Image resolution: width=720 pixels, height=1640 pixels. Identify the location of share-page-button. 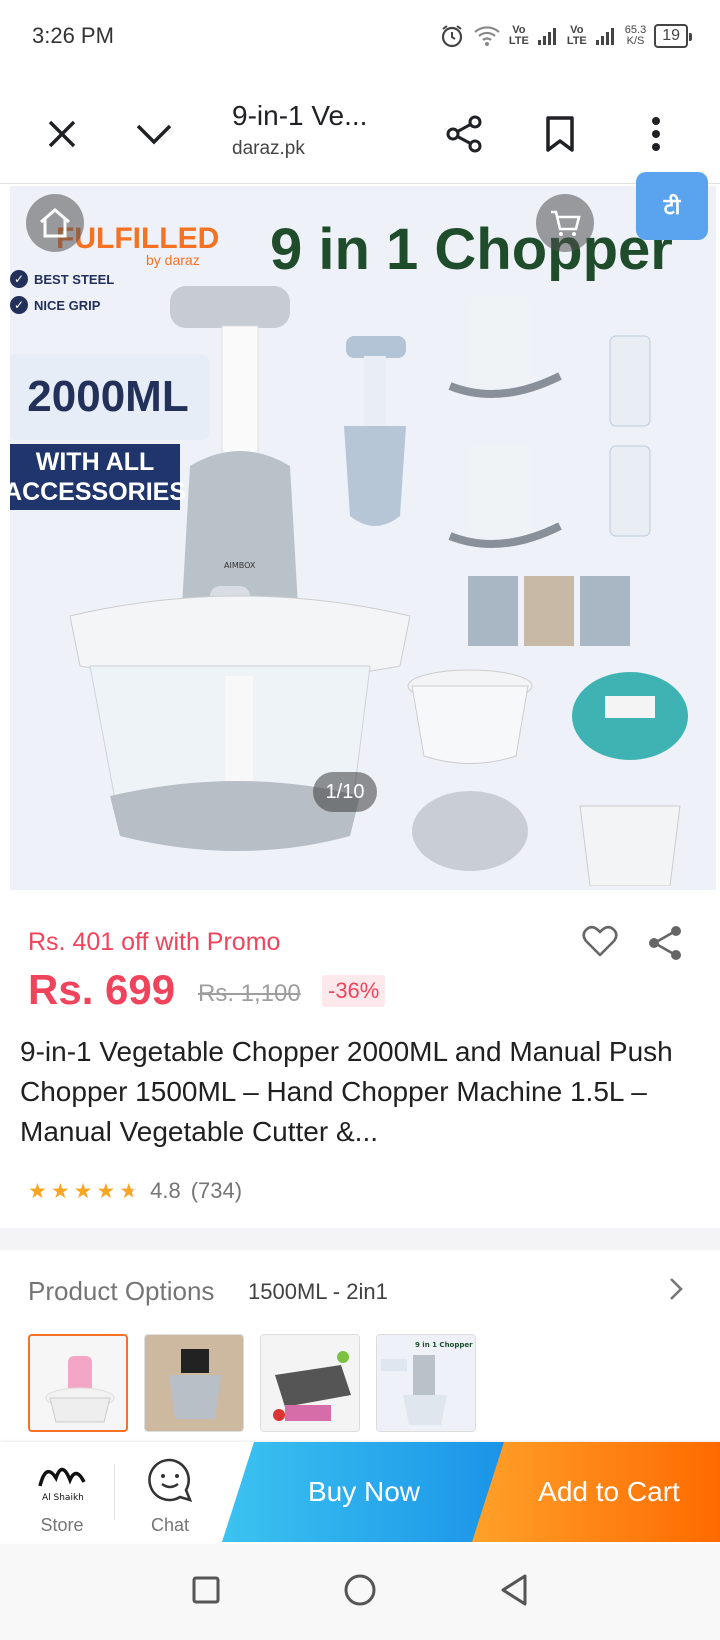
(464, 134).